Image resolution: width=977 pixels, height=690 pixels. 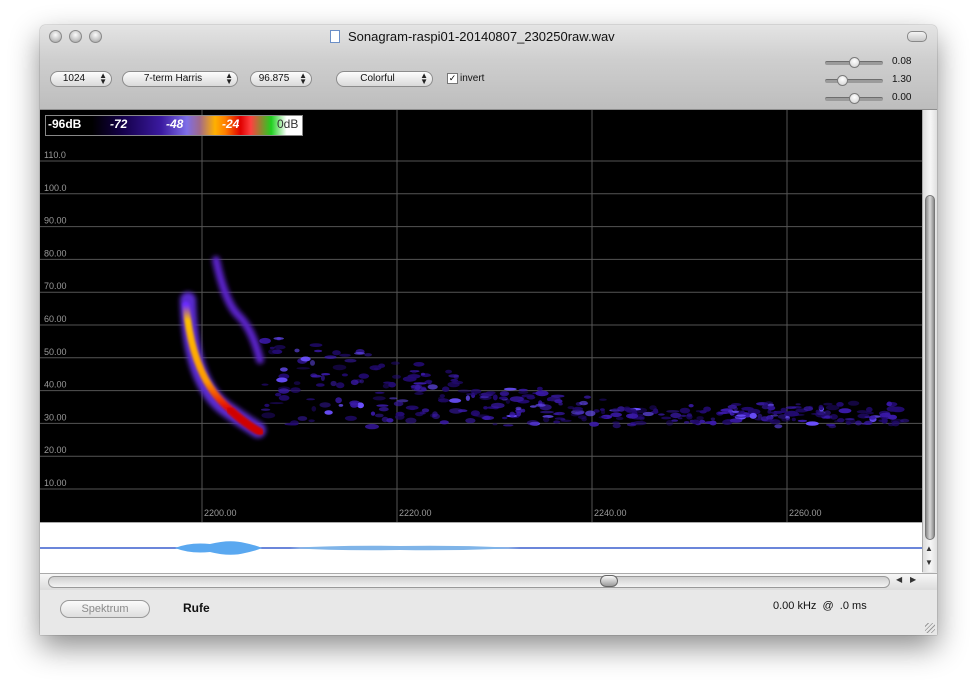 I want to click on toolbar-toggle-button, so click(x=917, y=36).